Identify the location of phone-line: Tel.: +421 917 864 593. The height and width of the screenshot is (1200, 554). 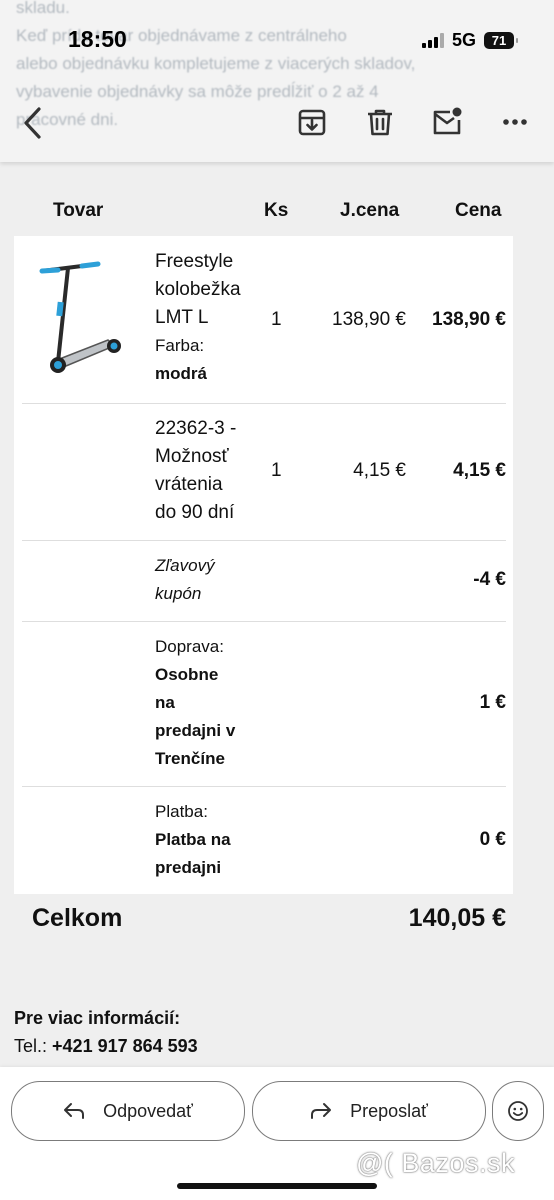
(106, 1046).